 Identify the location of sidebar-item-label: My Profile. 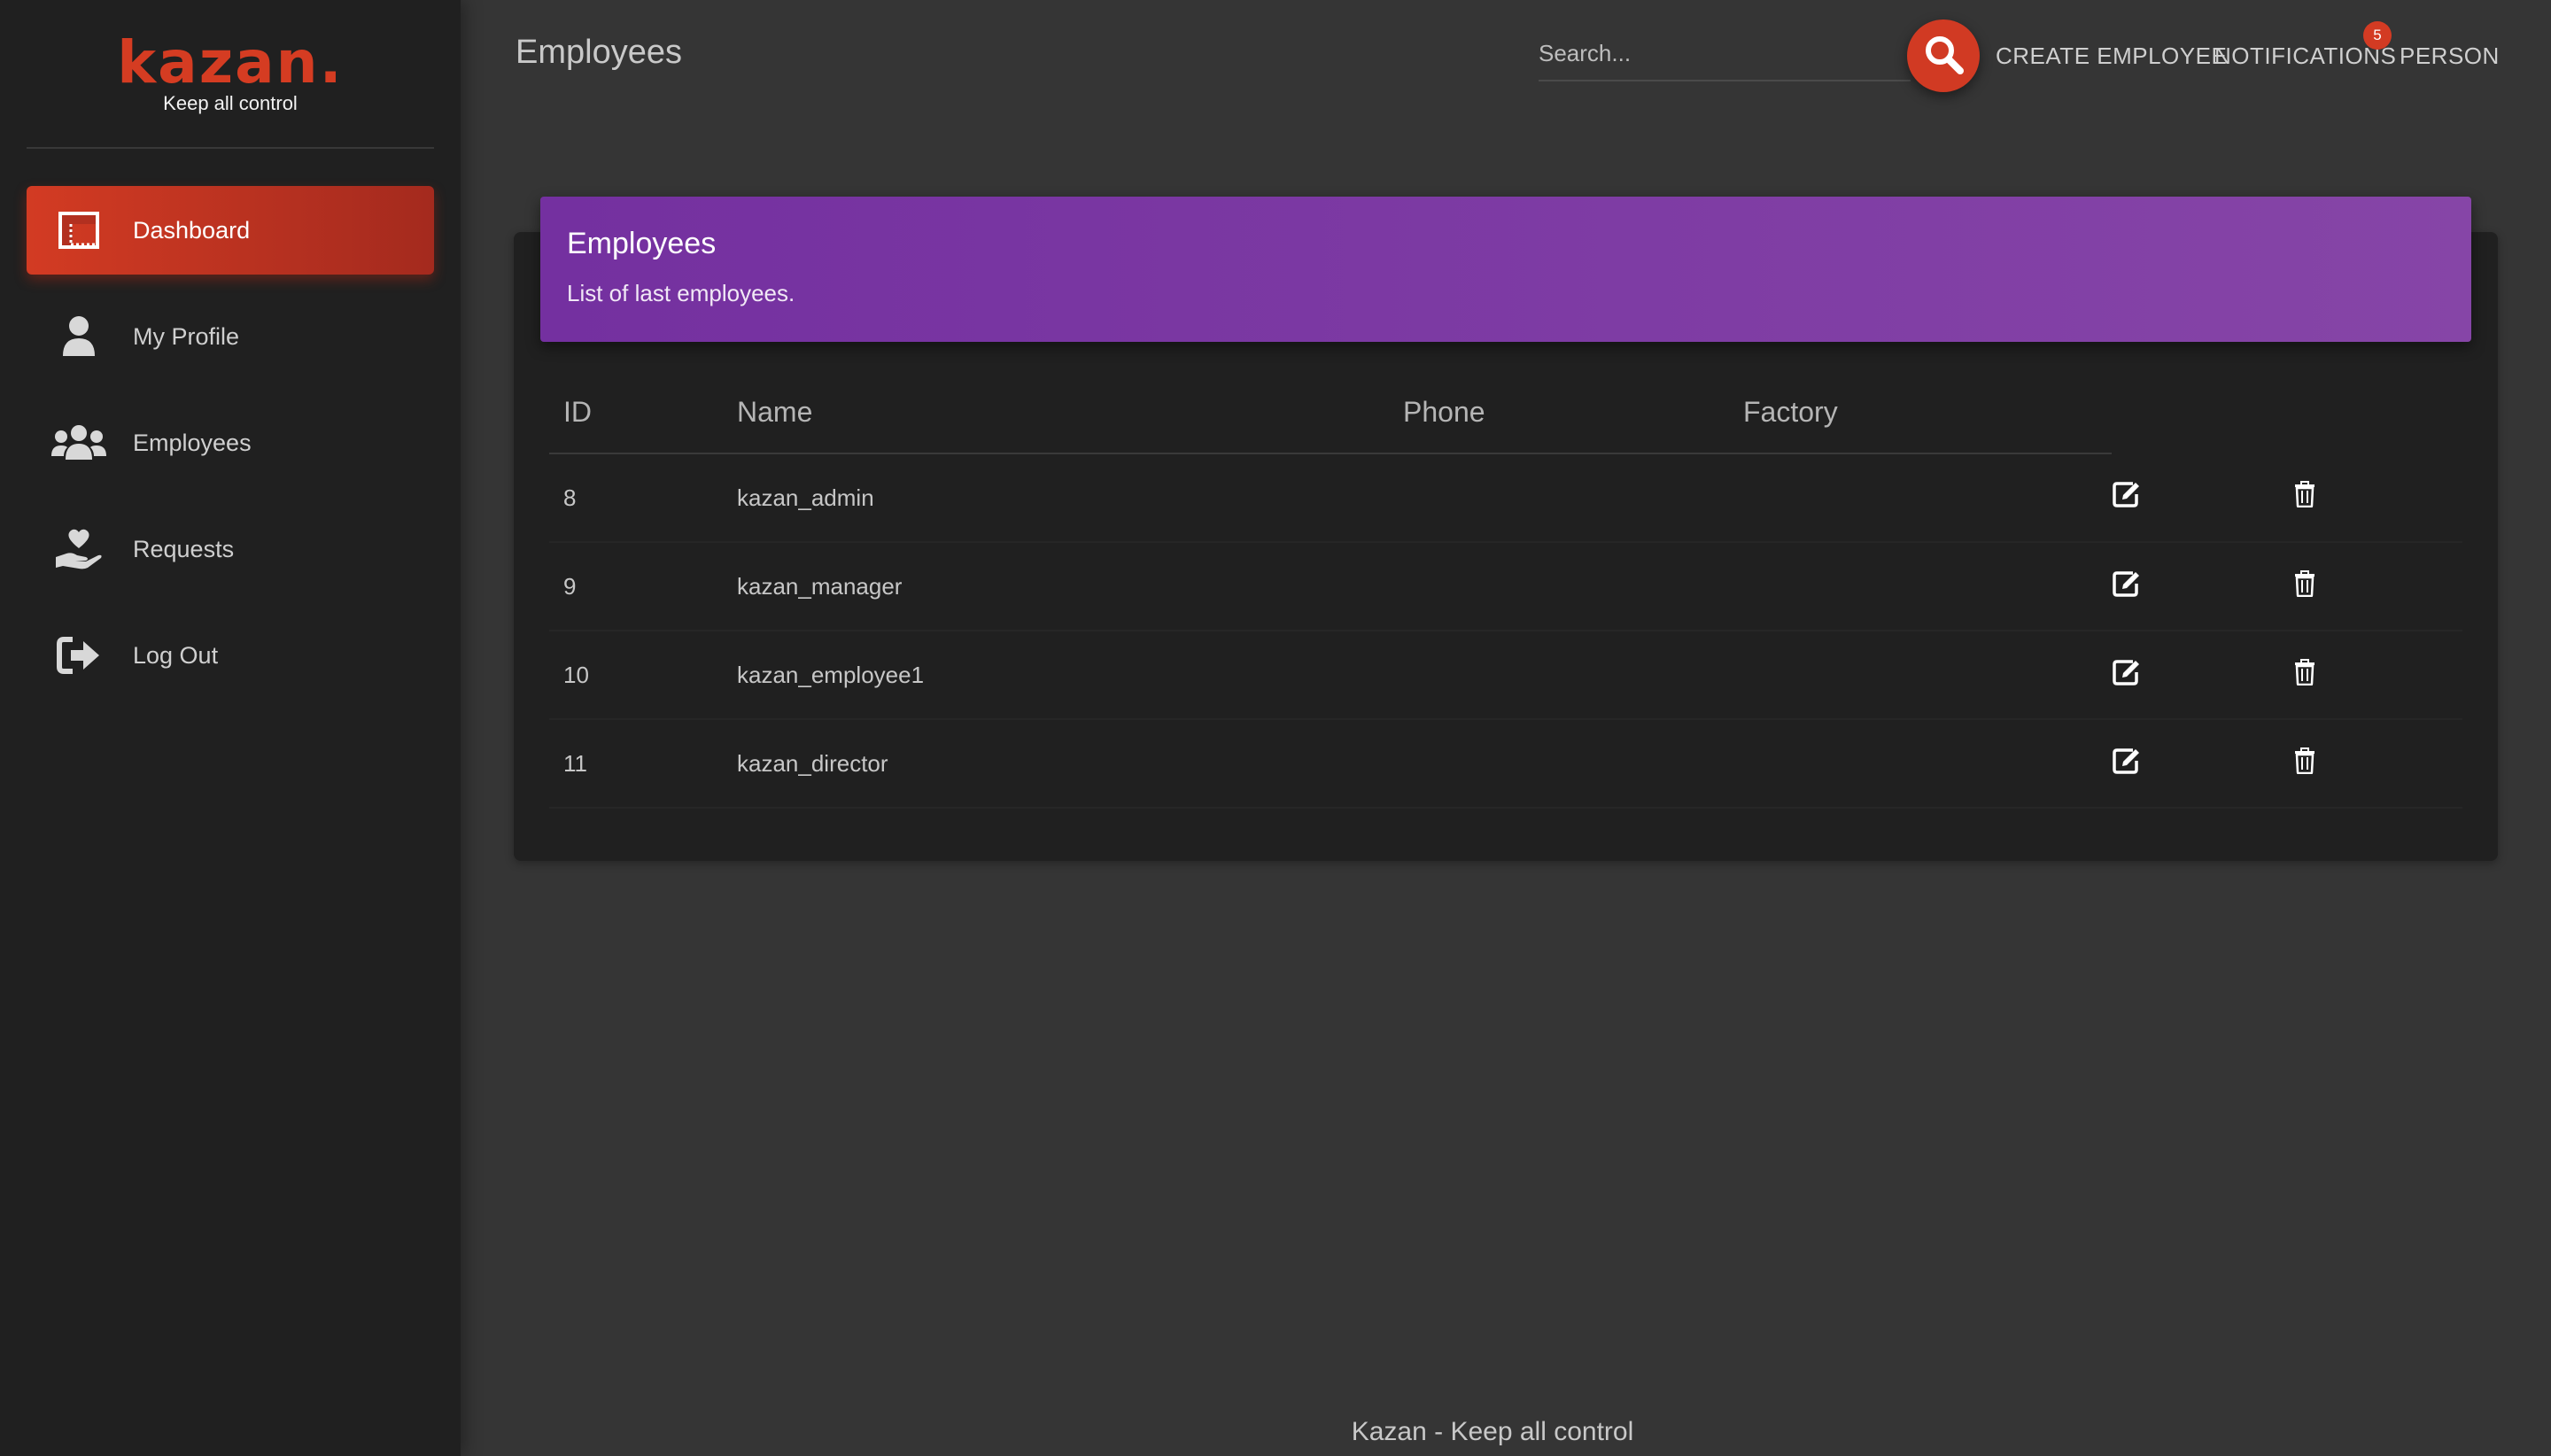
(186, 336).